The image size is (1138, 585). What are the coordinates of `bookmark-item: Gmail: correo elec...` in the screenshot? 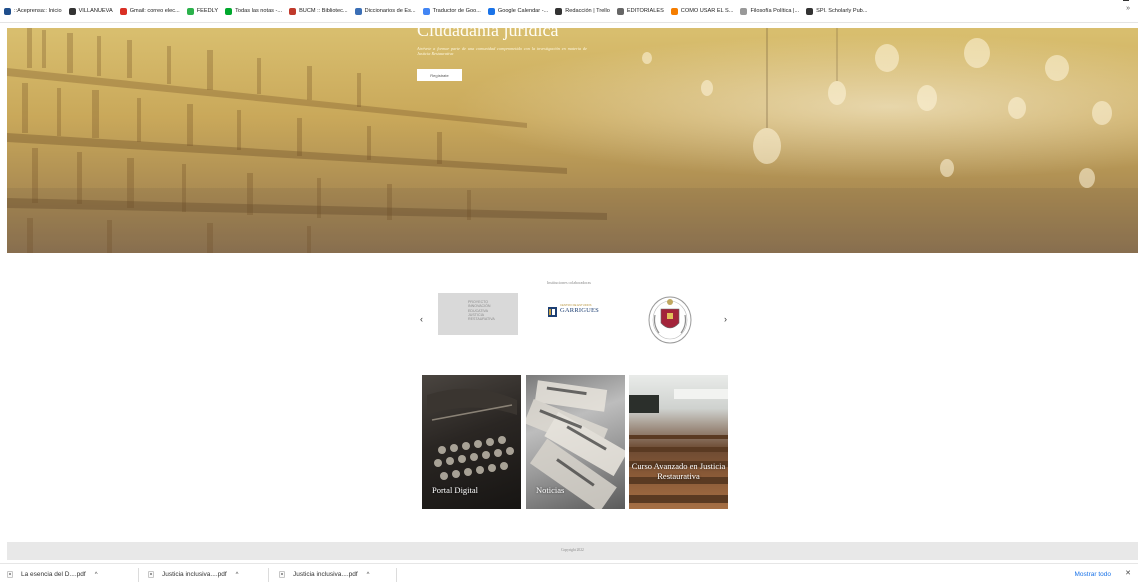 It's located at (149, 11).